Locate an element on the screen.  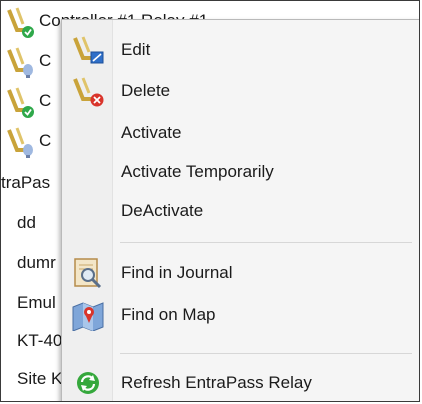
menu-item-deactivate: DeActivate is located at coordinates (240, 211).